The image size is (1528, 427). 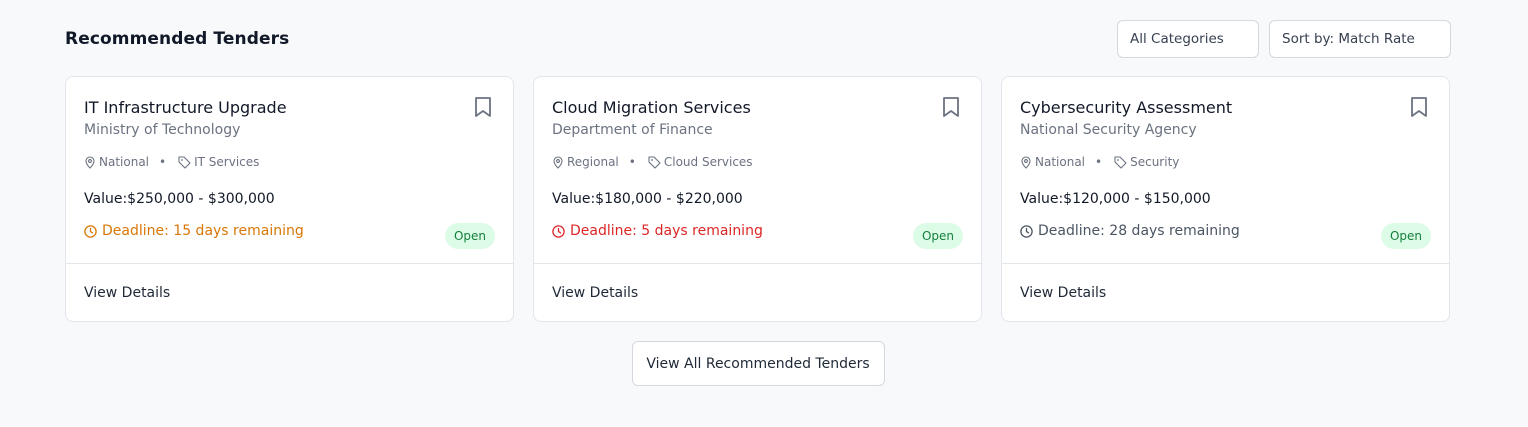 What do you see at coordinates (651, 107) in the screenshot?
I see `tender-title: Cloud Migration Services` at bounding box center [651, 107].